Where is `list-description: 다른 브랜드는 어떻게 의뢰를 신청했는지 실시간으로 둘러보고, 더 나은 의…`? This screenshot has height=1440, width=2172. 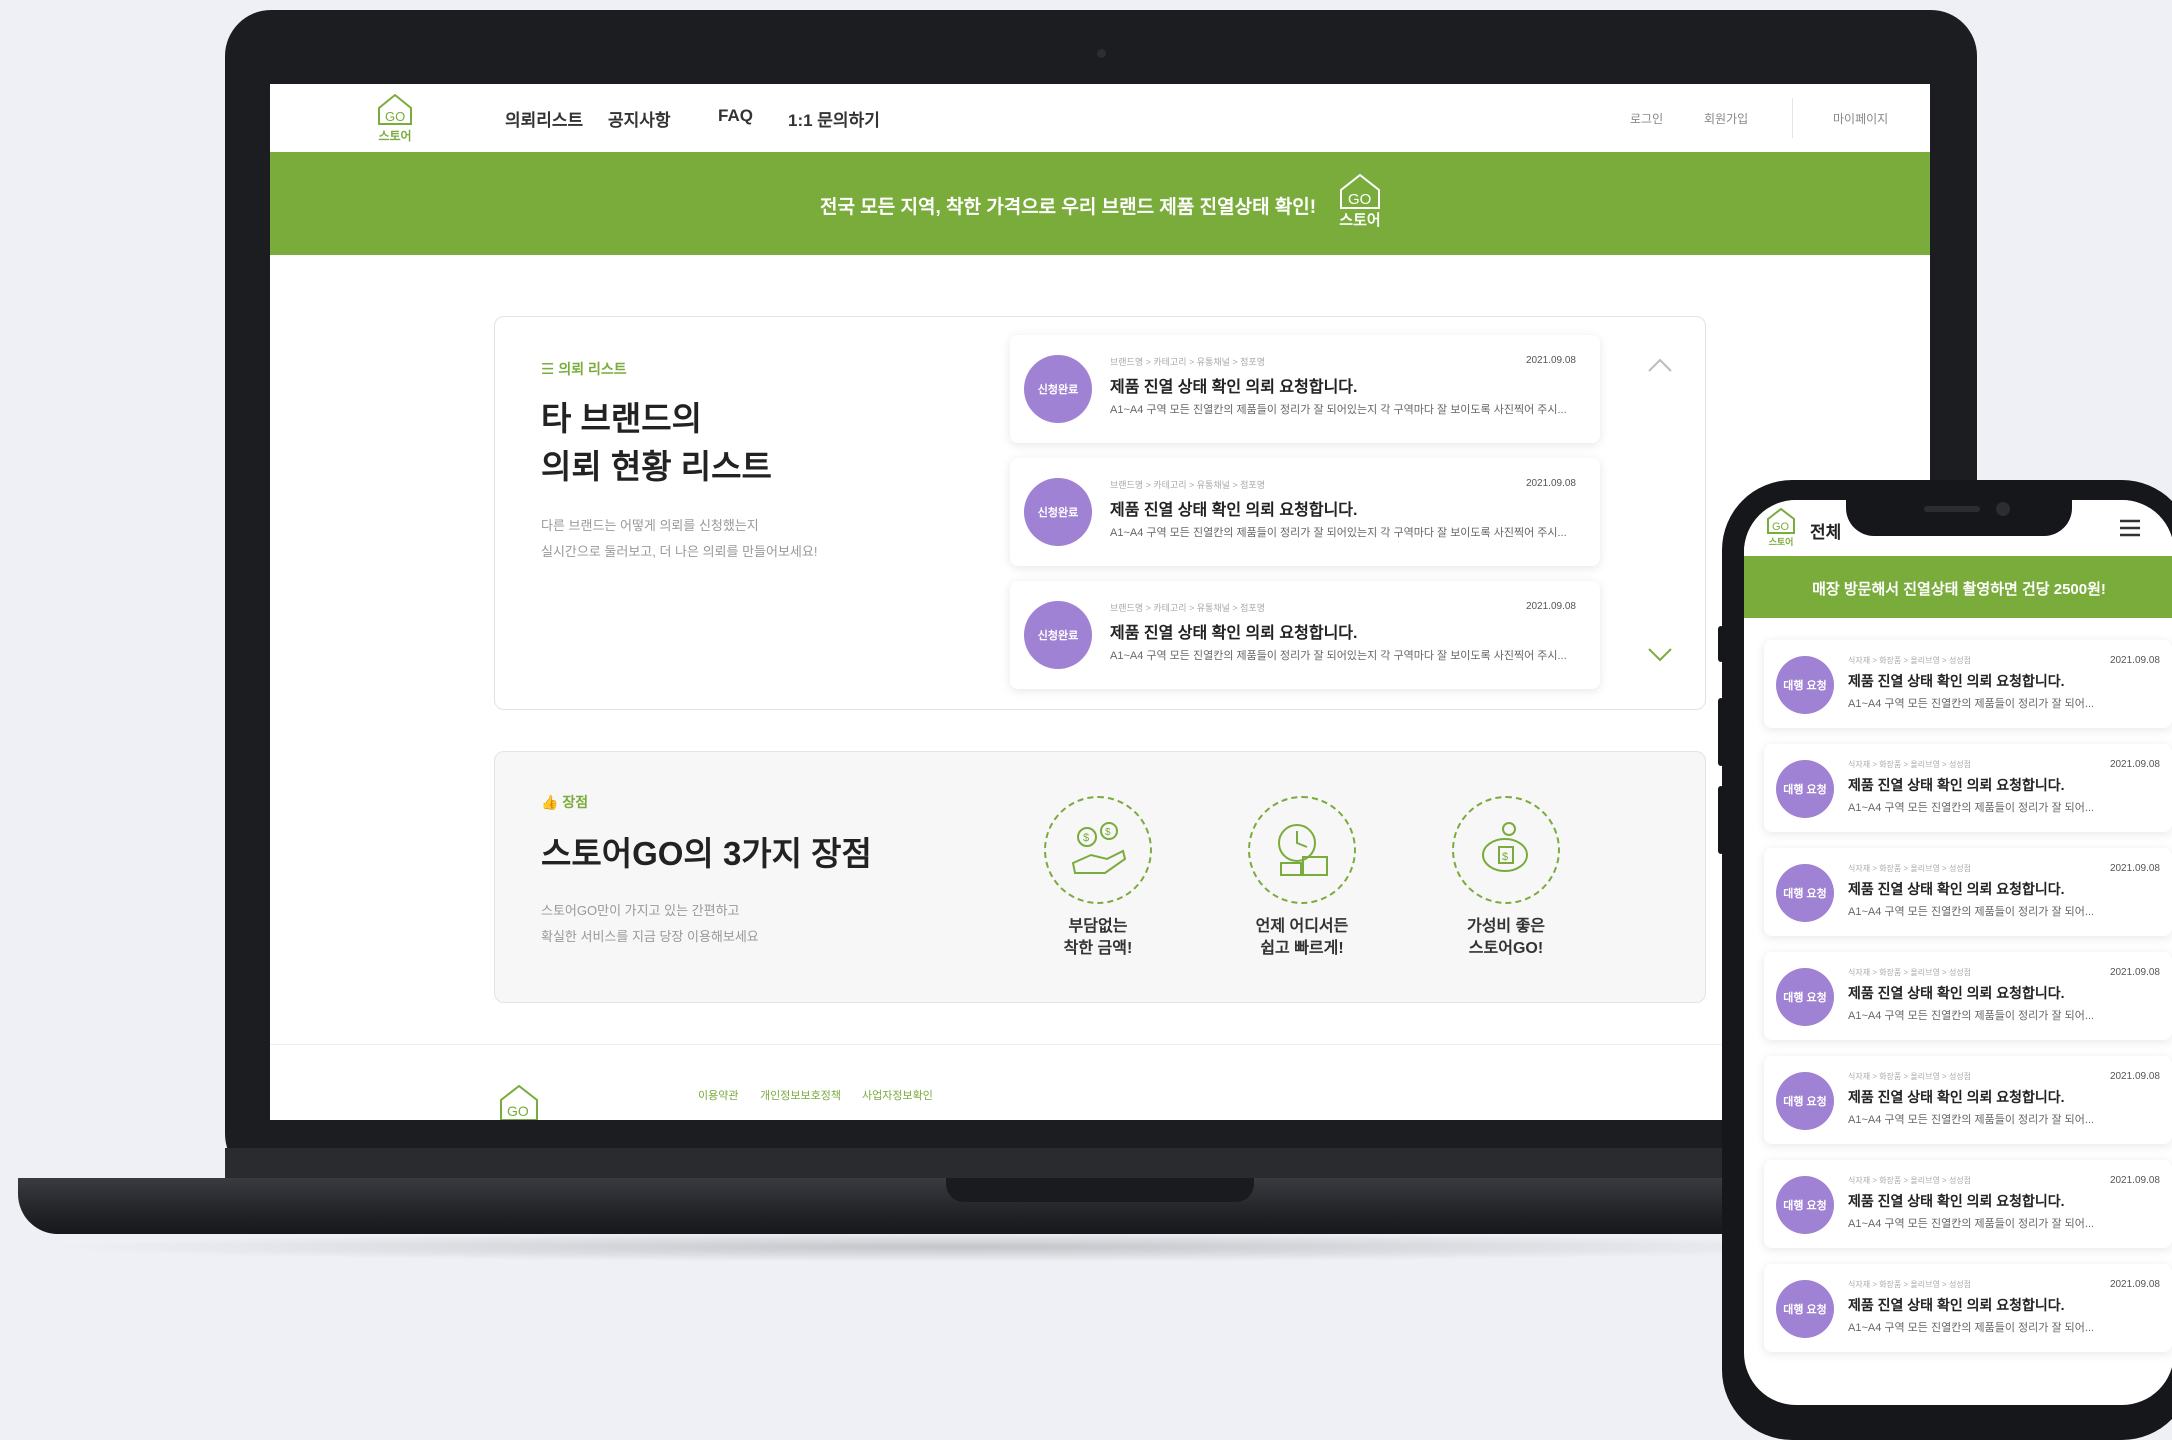
list-description: 다른 브랜드는 어떻게 의뢰를 신청했는지 실시간으로 둘러보고, 더 나은 의… is located at coordinates (679, 539).